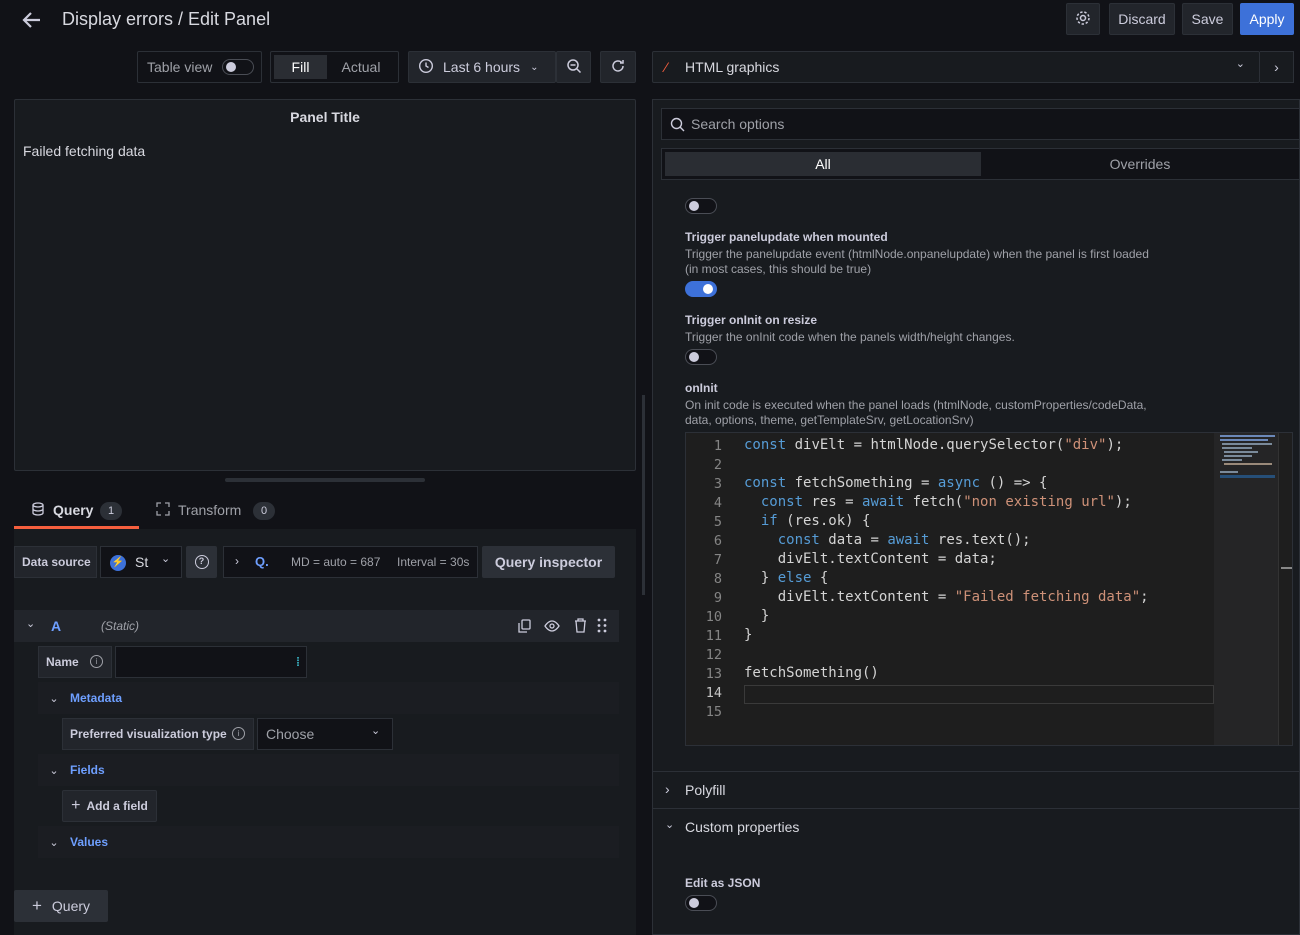 Image resolution: width=1300 pixels, height=935 pixels. I want to click on chevron-right-icon: ›, so click(667, 789).